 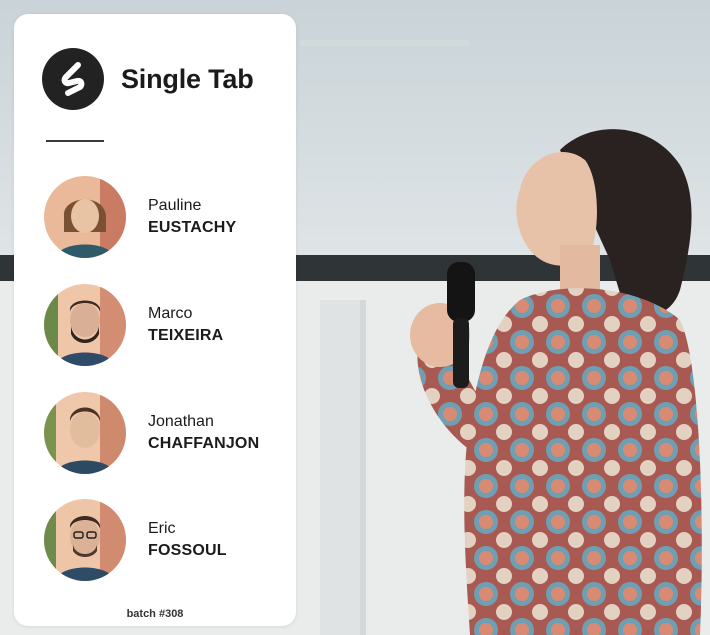 What do you see at coordinates (187, 540) in the screenshot?
I see `person-name: Eric FOSSOUL` at bounding box center [187, 540].